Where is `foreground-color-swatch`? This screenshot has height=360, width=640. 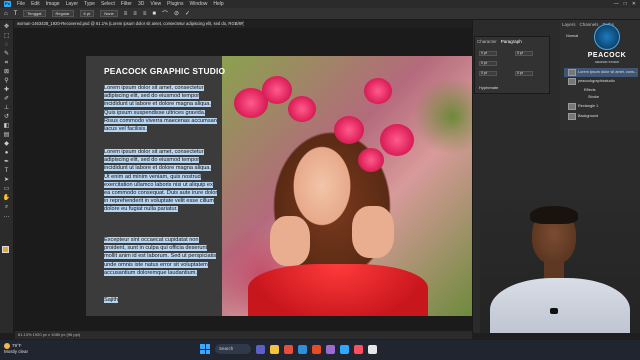
foreground-color-swatch is located at coordinates (5, 249).